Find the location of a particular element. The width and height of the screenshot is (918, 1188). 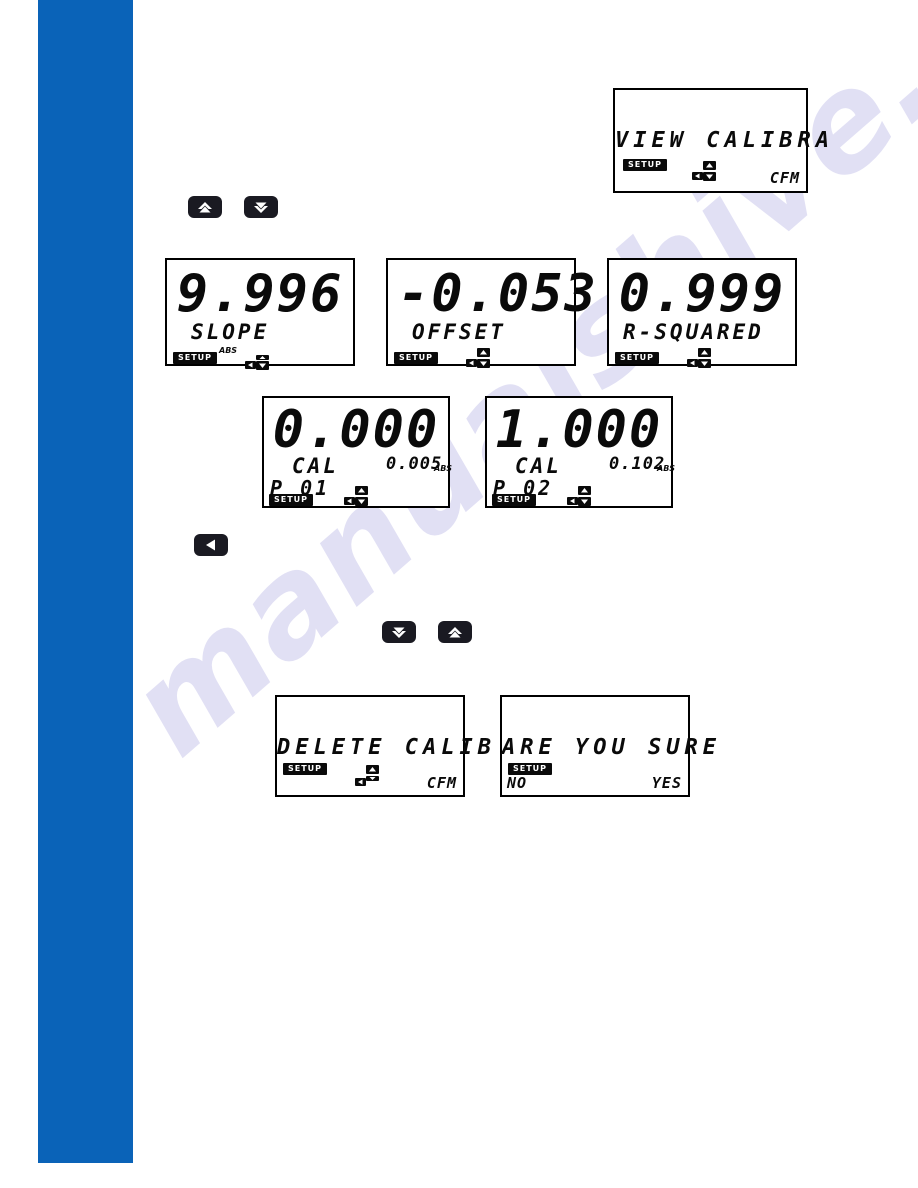

lcd-cal-point-1: 0.000 CAL 0.005 ABS P 01 SETUP is located at coordinates (357, 452).